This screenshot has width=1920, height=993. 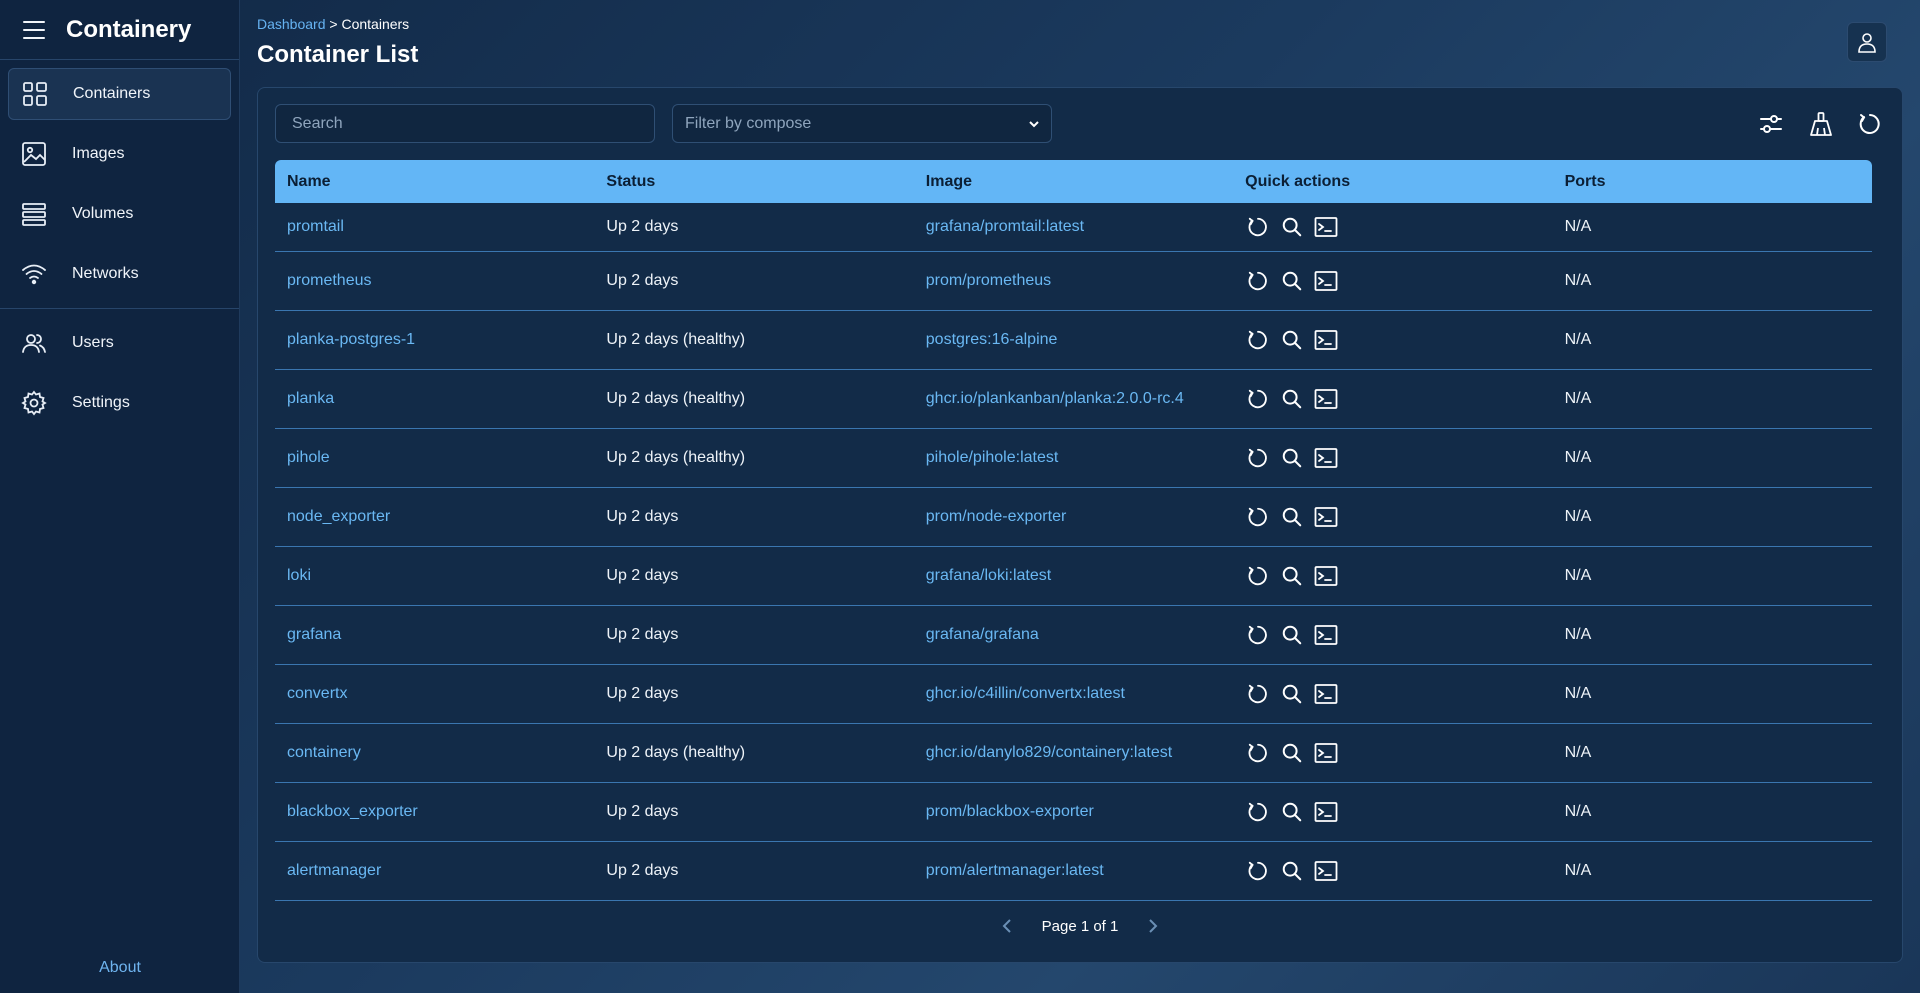 What do you see at coordinates (1073, 753) in the screenshot?
I see `container-image-link: ghcr.io/danylo829/containery:latest` at bounding box center [1073, 753].